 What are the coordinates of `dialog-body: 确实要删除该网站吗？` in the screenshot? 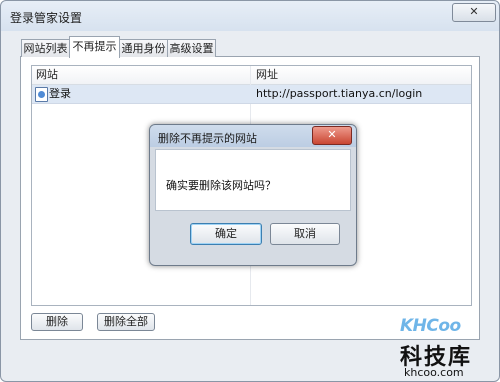 It's located at (253, 180).